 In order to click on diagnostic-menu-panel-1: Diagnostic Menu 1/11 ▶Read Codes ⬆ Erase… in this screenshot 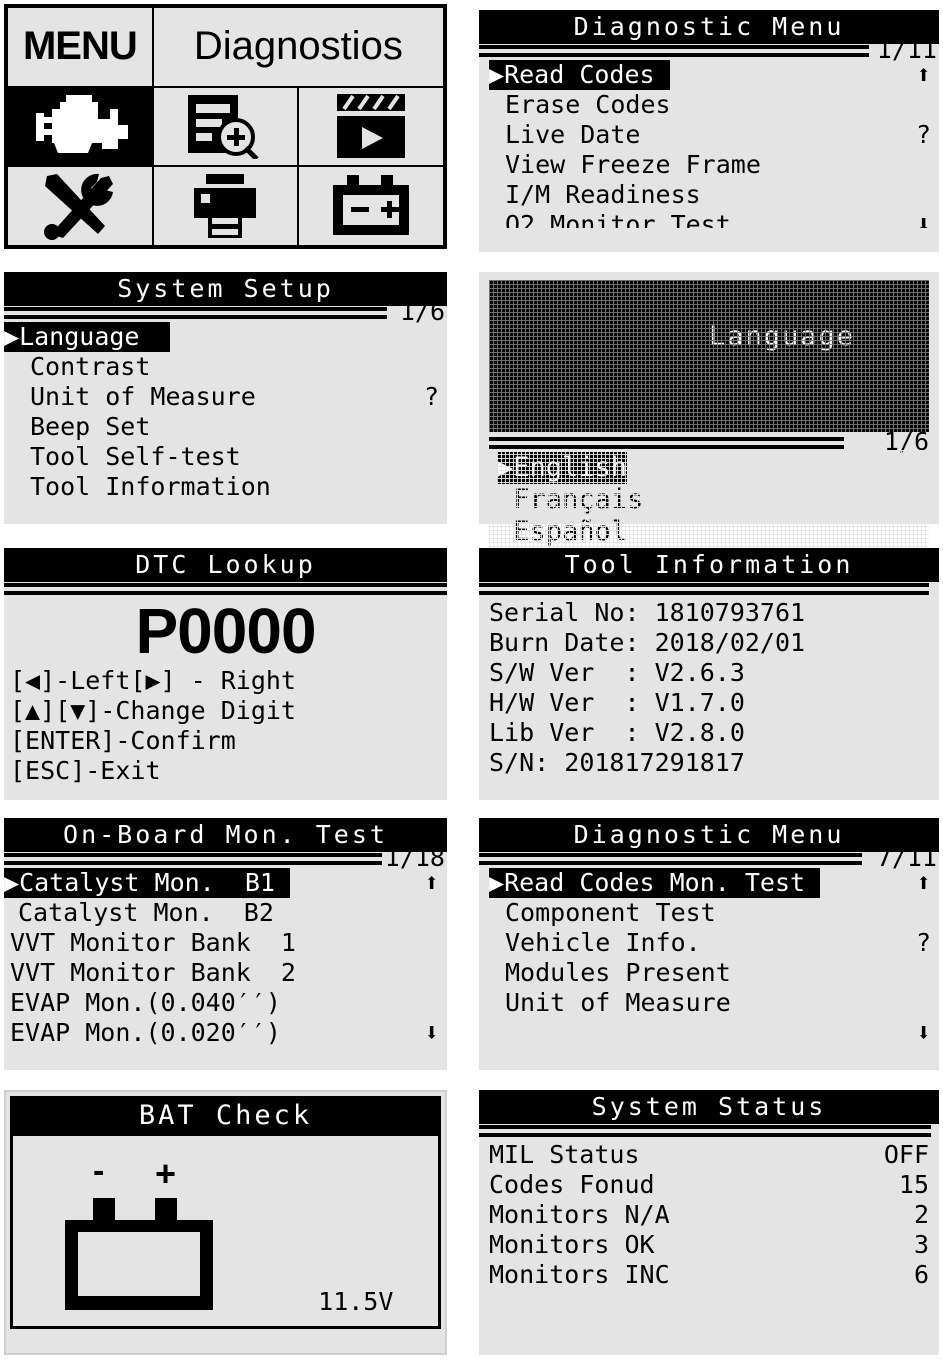, I will do `click(709, 131)`.